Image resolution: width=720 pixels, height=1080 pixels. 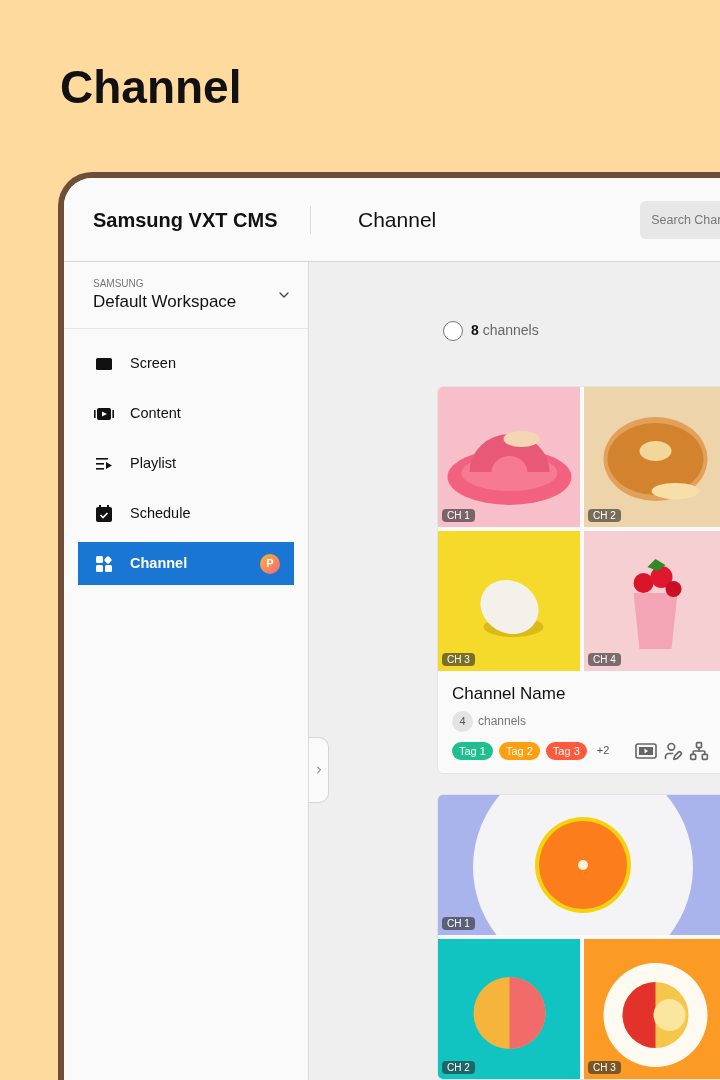 I want to click on playlist-icon, so click(x=104, y=463).